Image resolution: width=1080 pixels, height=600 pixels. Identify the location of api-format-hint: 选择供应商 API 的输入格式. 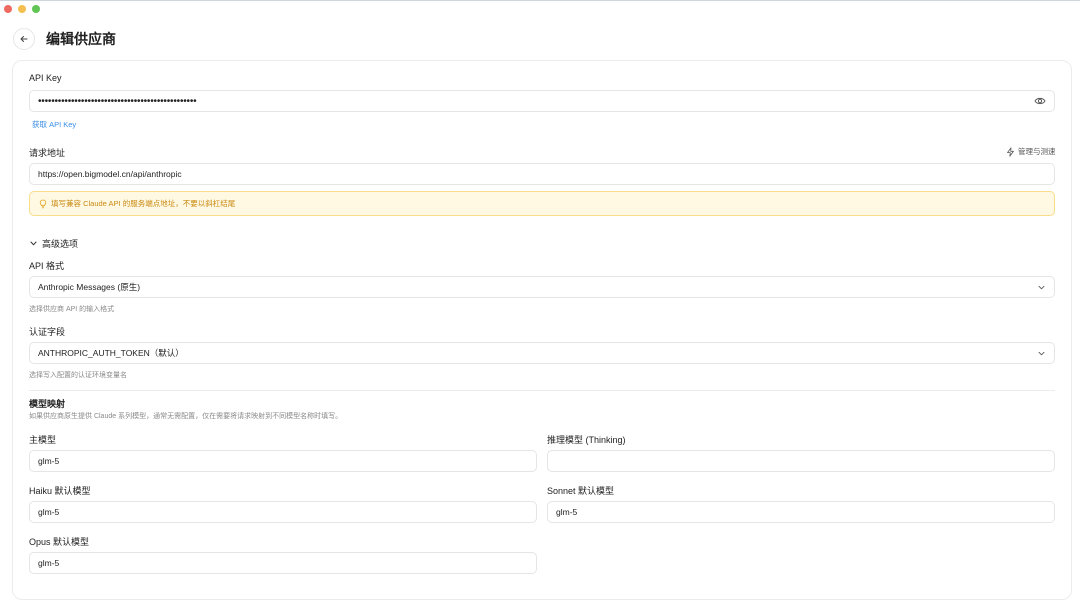
(72, 309).